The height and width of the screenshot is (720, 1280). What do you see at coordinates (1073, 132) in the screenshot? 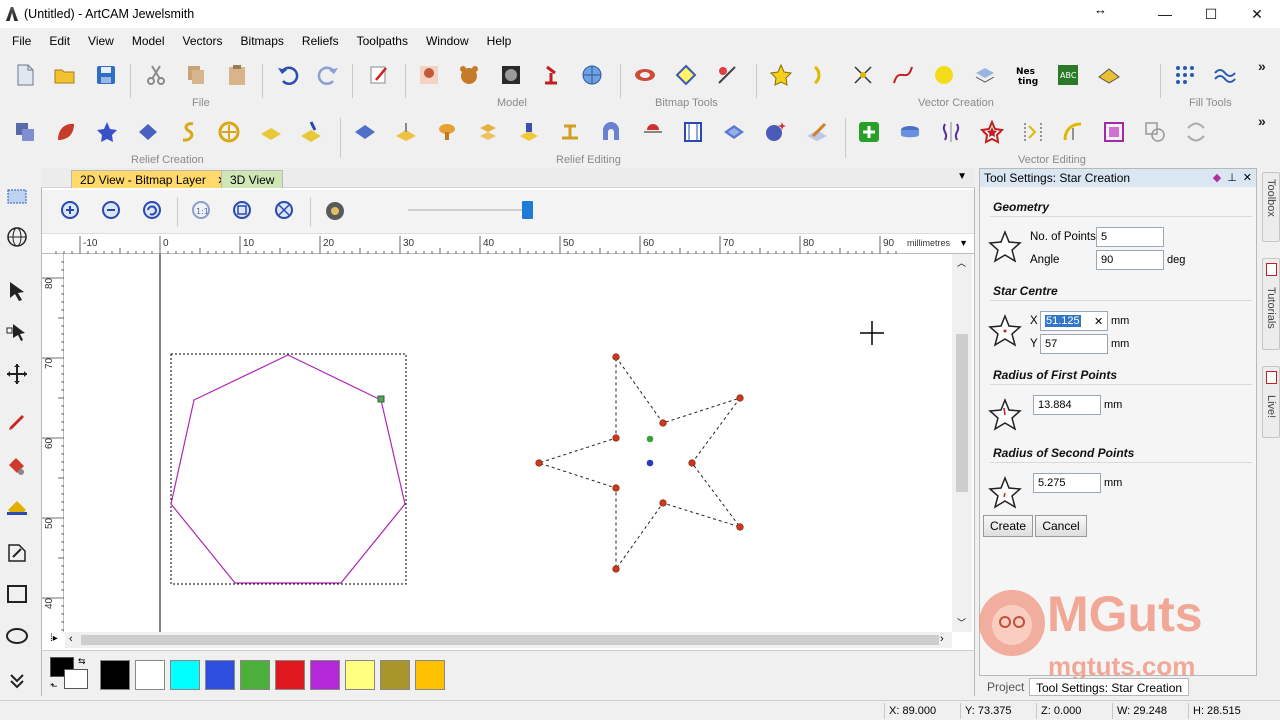
I see `vector-smooth-icon` at bounding box center [1073, 132].